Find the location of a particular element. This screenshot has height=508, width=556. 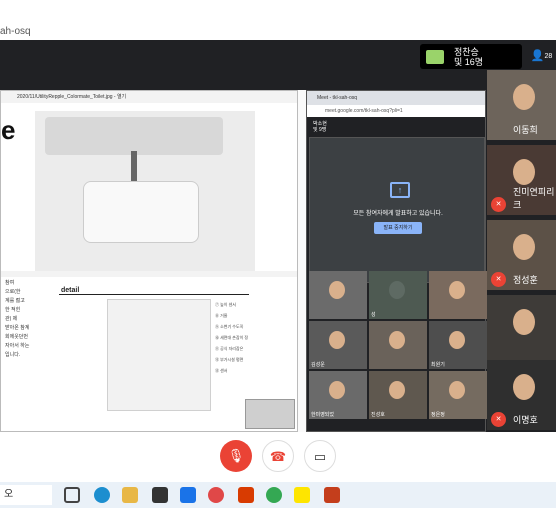

detail-diagram is located at coordinates (159, 355).